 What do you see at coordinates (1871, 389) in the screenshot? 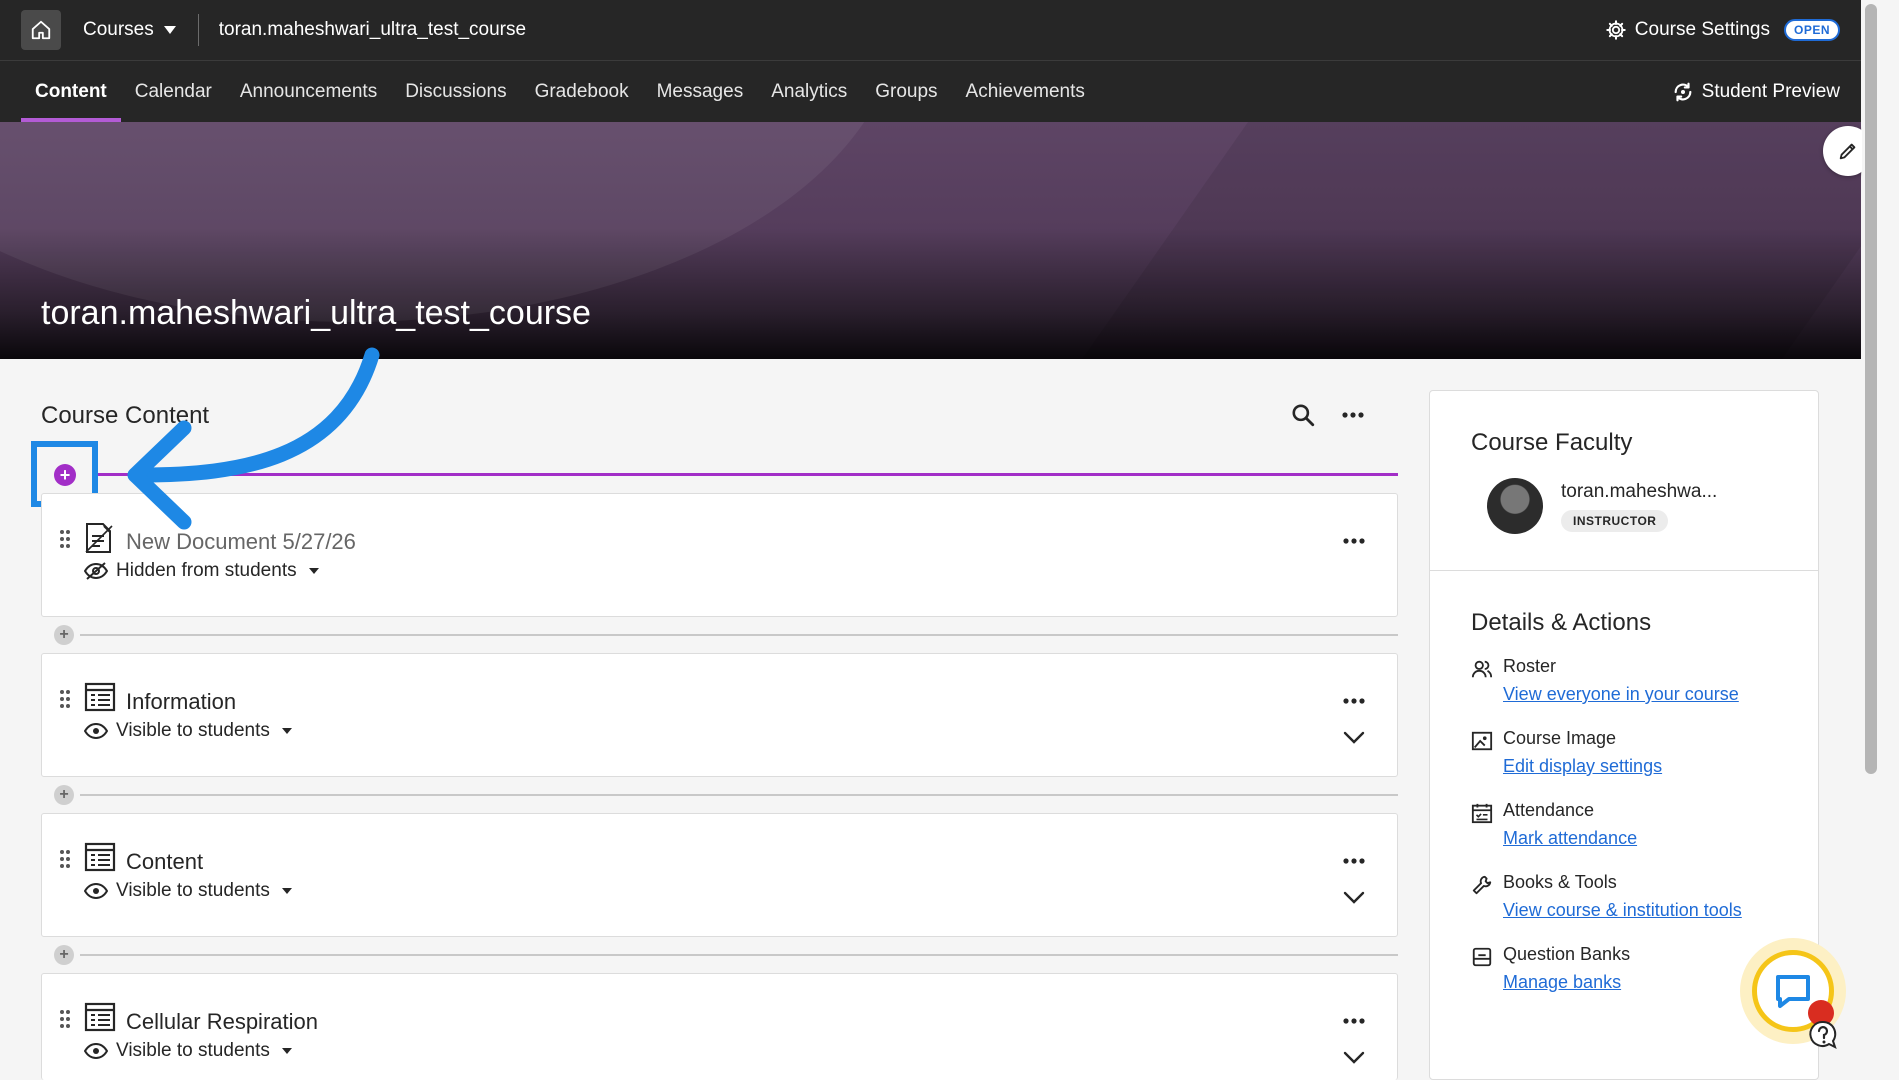
I see `page-scrollbar-thumb` at bounding box center [1871, 389].